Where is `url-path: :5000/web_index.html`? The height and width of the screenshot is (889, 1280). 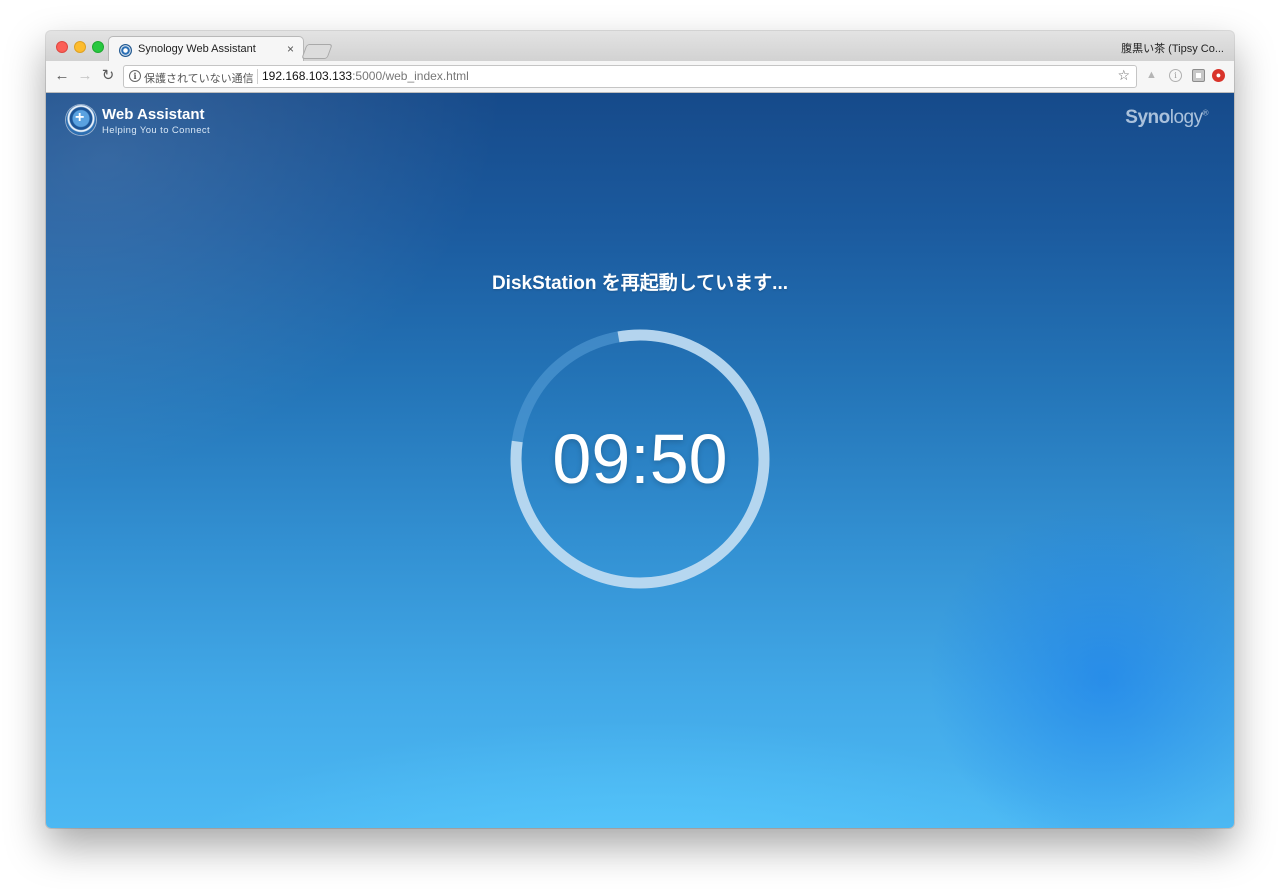 url-path: :5000/web_index.html is located at coordinates (410, 76).